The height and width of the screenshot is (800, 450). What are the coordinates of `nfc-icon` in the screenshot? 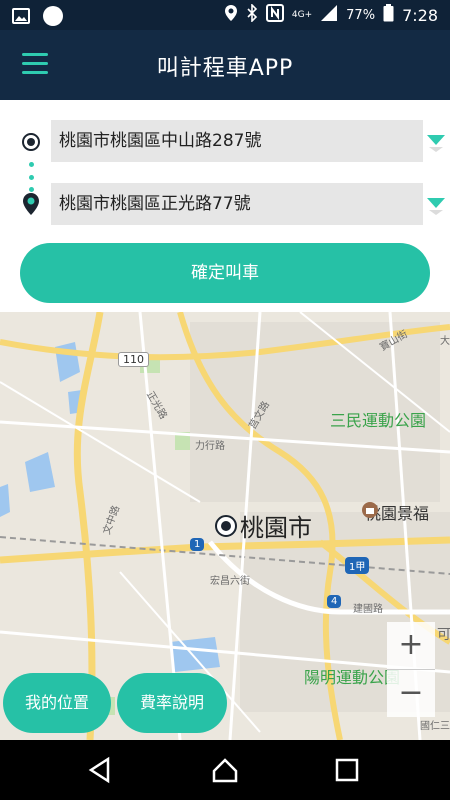 It's located at (274, 15).